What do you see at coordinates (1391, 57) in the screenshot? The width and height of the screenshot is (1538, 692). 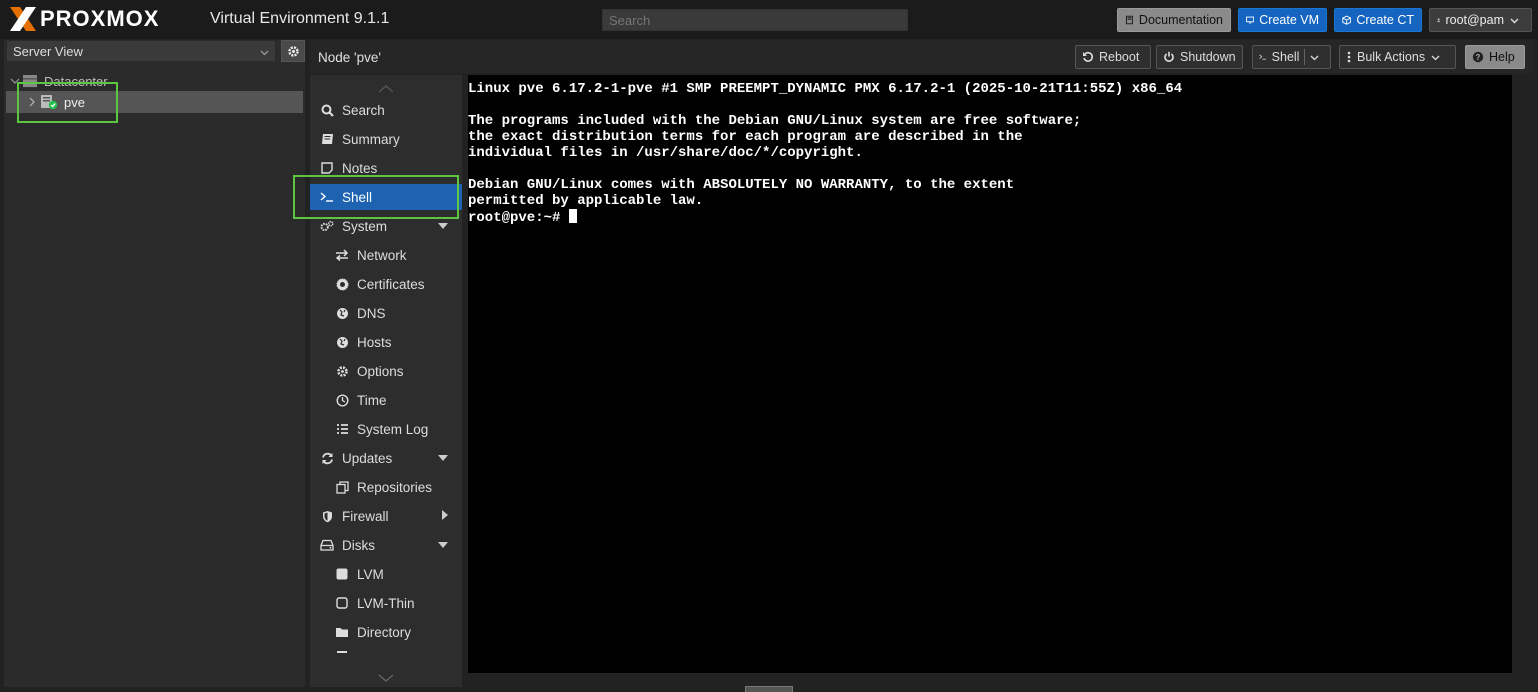 I see `bulk-actions-label: Bulk Actions` at bounding box center [1391, 57].